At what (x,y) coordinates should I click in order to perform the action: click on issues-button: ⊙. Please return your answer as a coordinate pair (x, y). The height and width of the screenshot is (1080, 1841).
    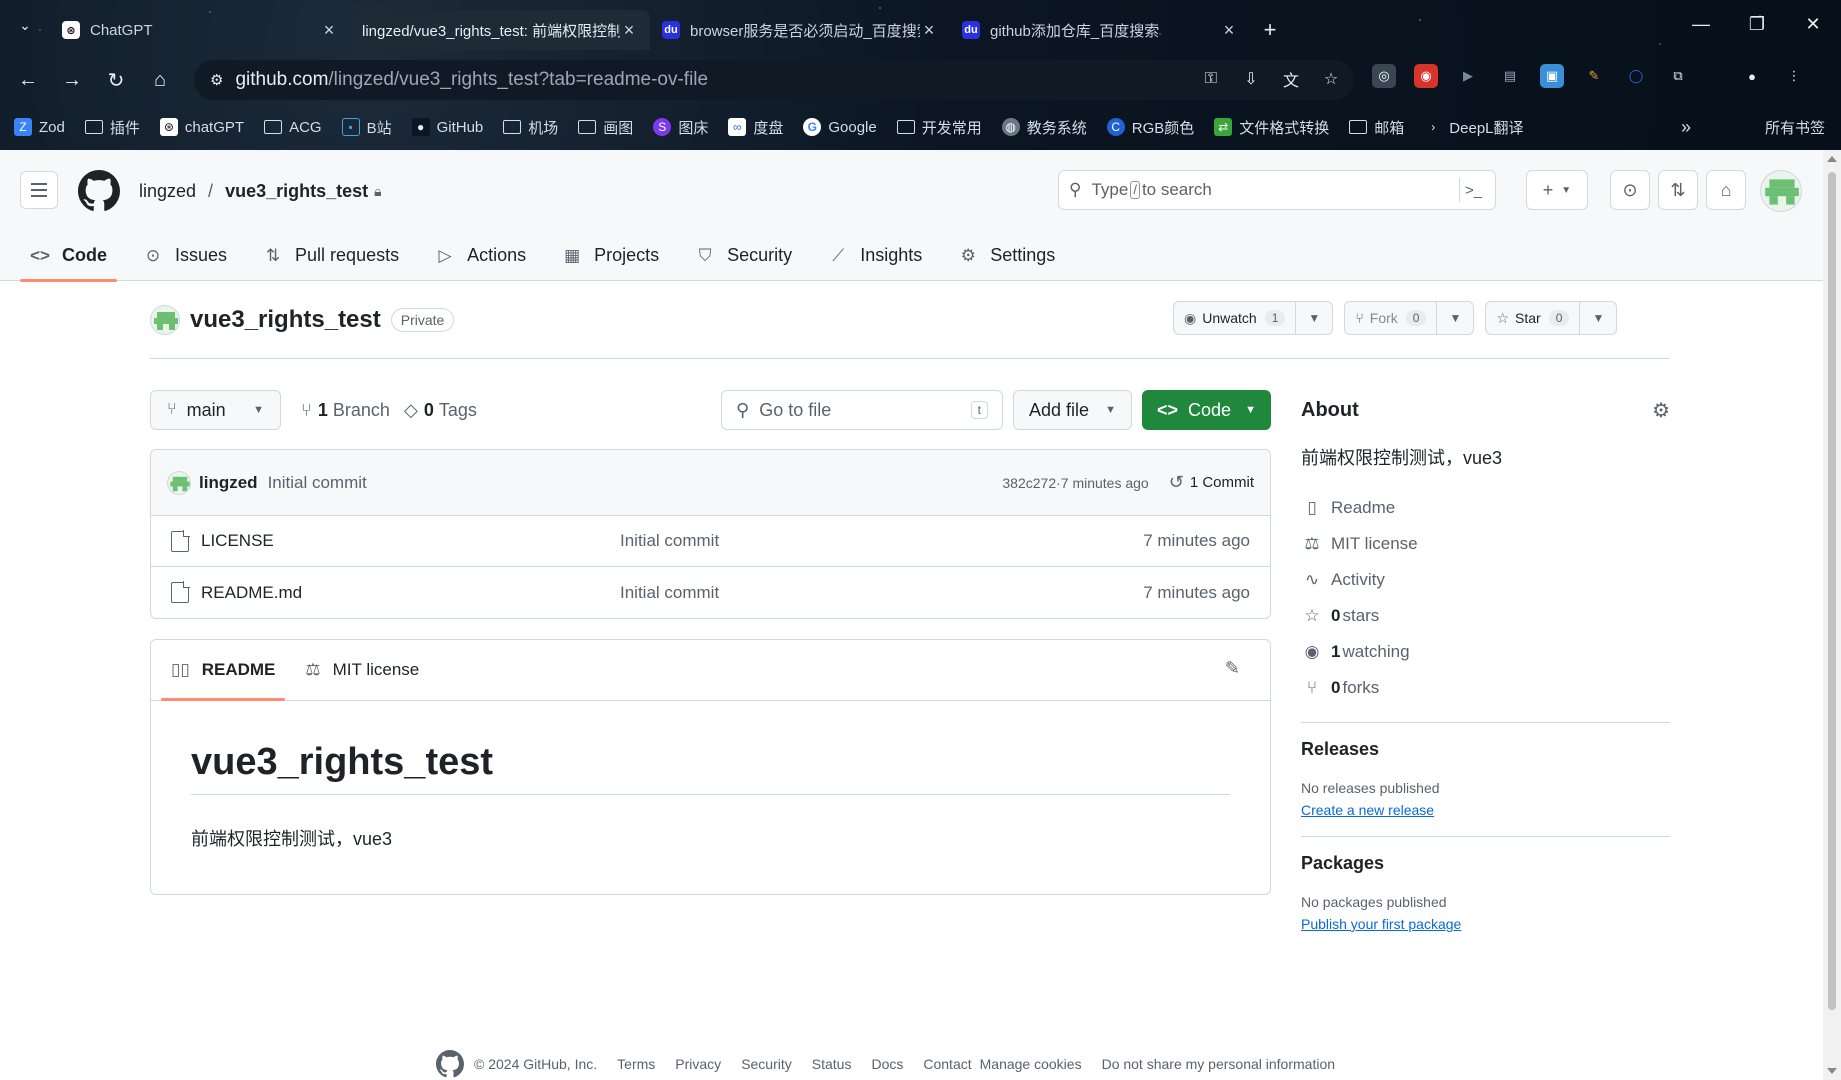
    Looking at the image, I should click on (1630, 190).